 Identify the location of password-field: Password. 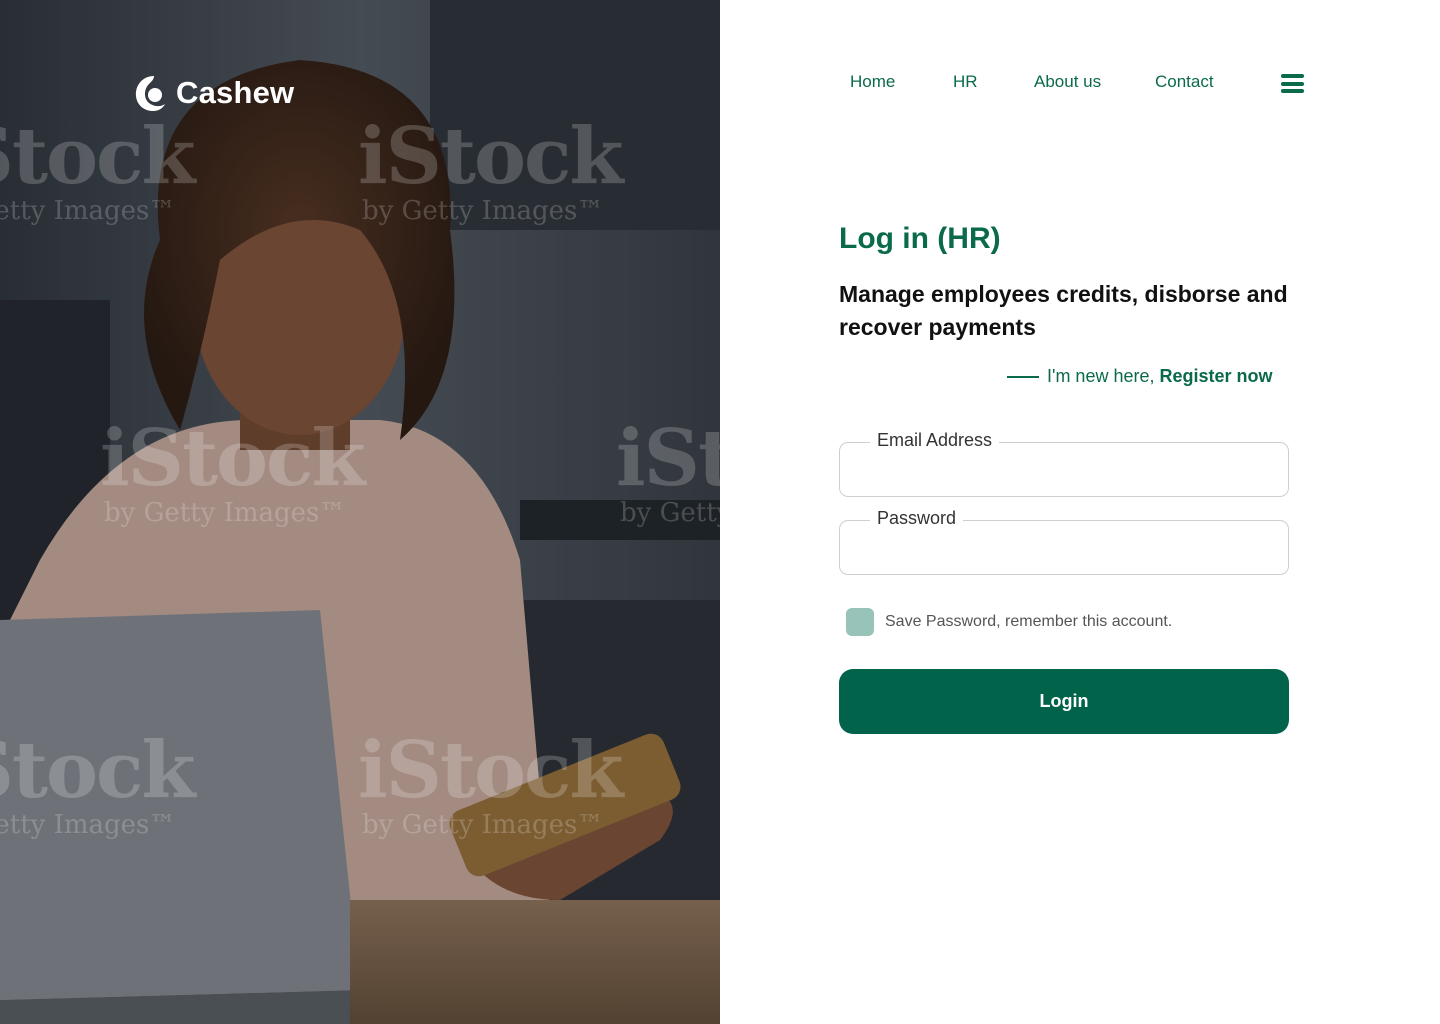
(1064, 541).